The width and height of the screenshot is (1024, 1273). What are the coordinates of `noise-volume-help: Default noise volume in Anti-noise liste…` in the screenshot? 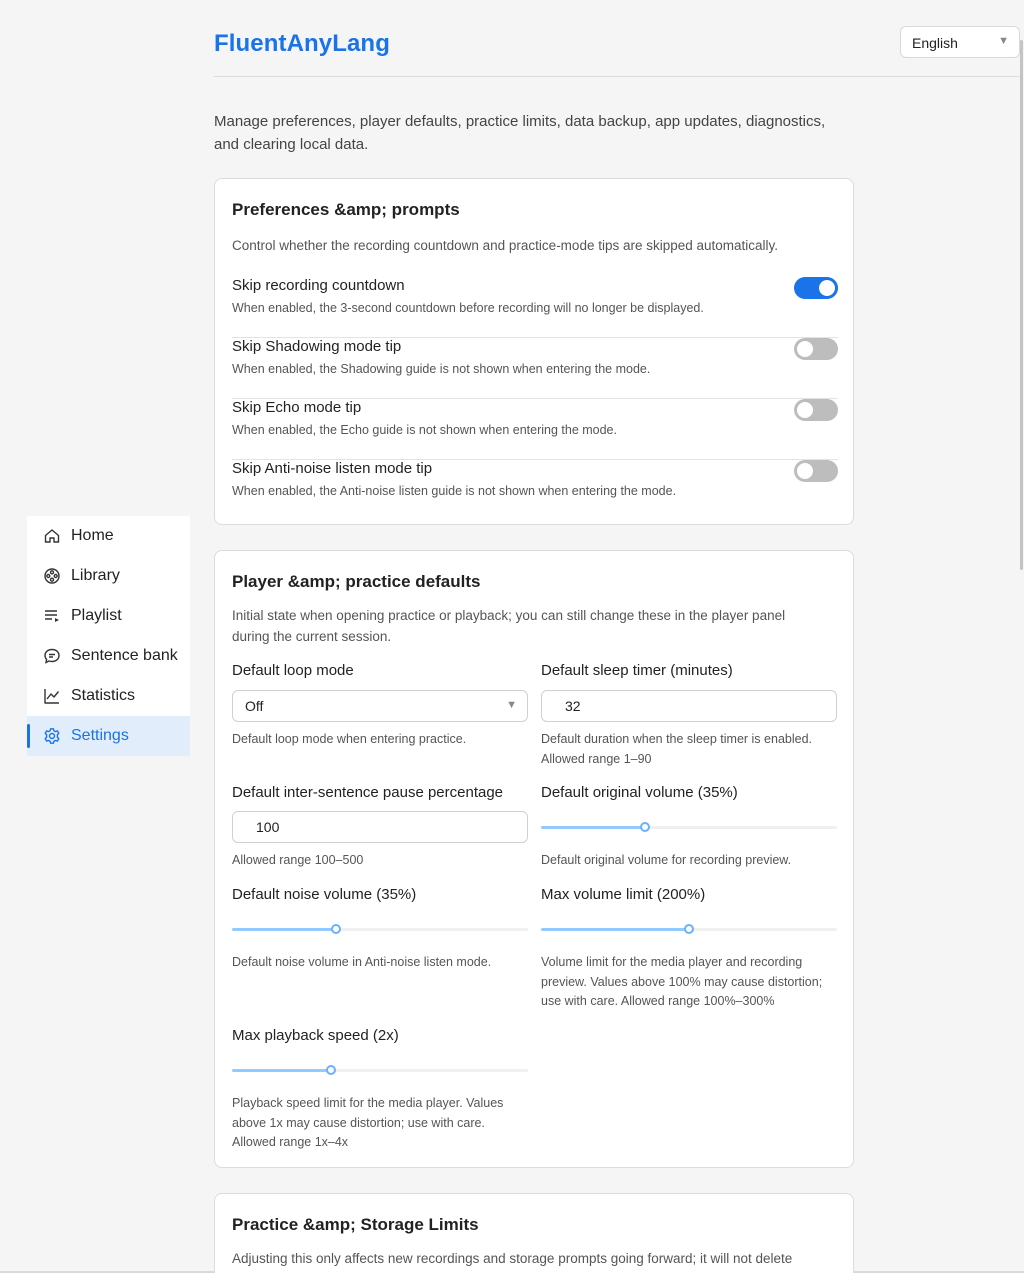 It's located at (362, 962).